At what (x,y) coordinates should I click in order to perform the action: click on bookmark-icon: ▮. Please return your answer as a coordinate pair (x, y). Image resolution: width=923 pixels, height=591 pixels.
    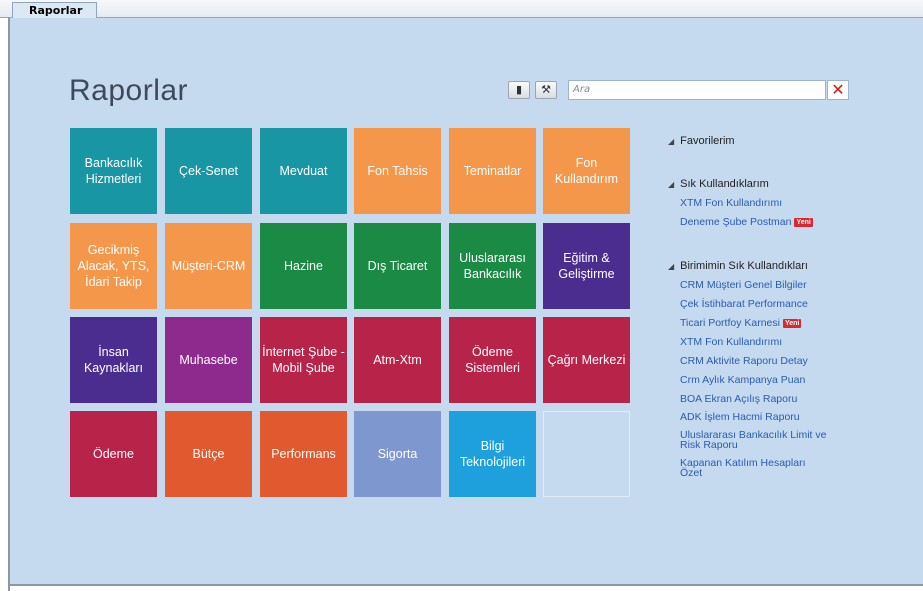
    Looking at the image, I should click on (519, 89).